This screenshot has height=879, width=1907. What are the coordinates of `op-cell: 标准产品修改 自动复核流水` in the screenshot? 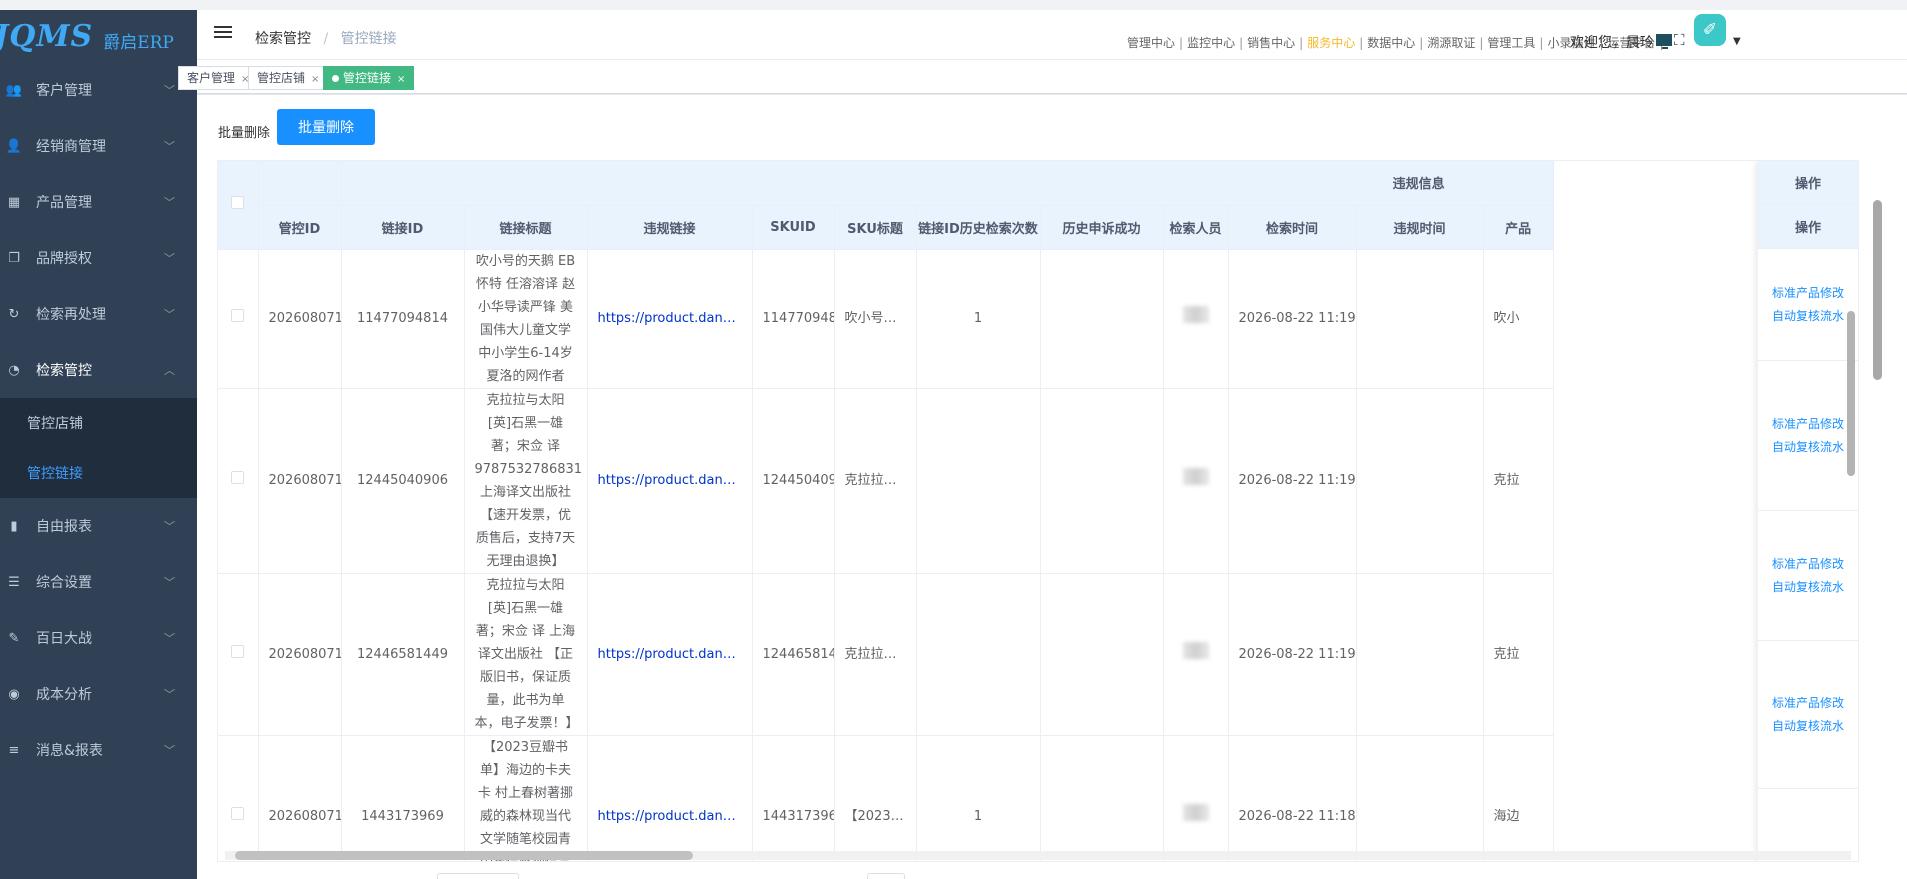 It's located at (1808, 436).